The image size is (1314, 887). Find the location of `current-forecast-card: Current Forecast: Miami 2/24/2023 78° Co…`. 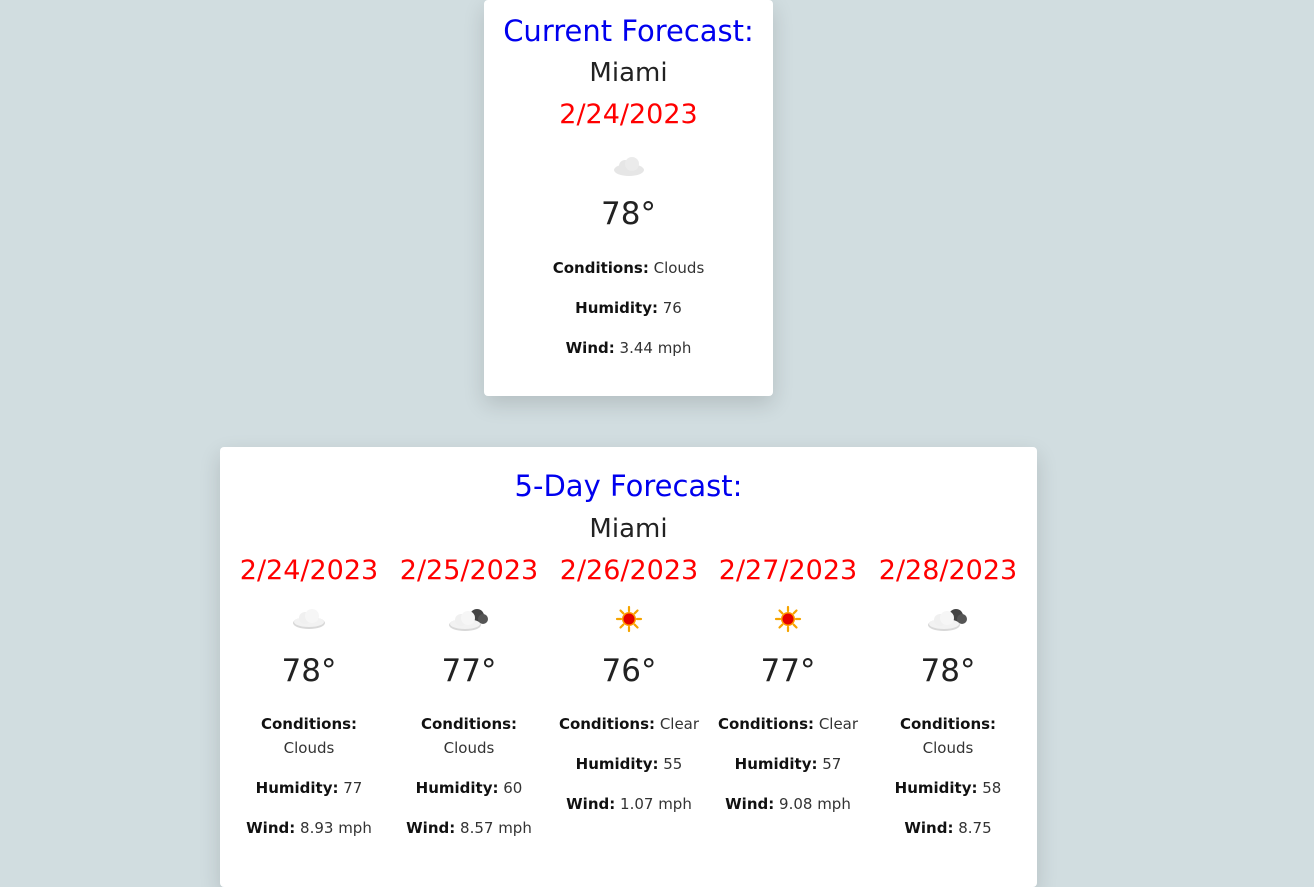

current-forecast-card: Current Forecast: Miami 2/24/2023 78° Co… is located at coordinates (628, 198).